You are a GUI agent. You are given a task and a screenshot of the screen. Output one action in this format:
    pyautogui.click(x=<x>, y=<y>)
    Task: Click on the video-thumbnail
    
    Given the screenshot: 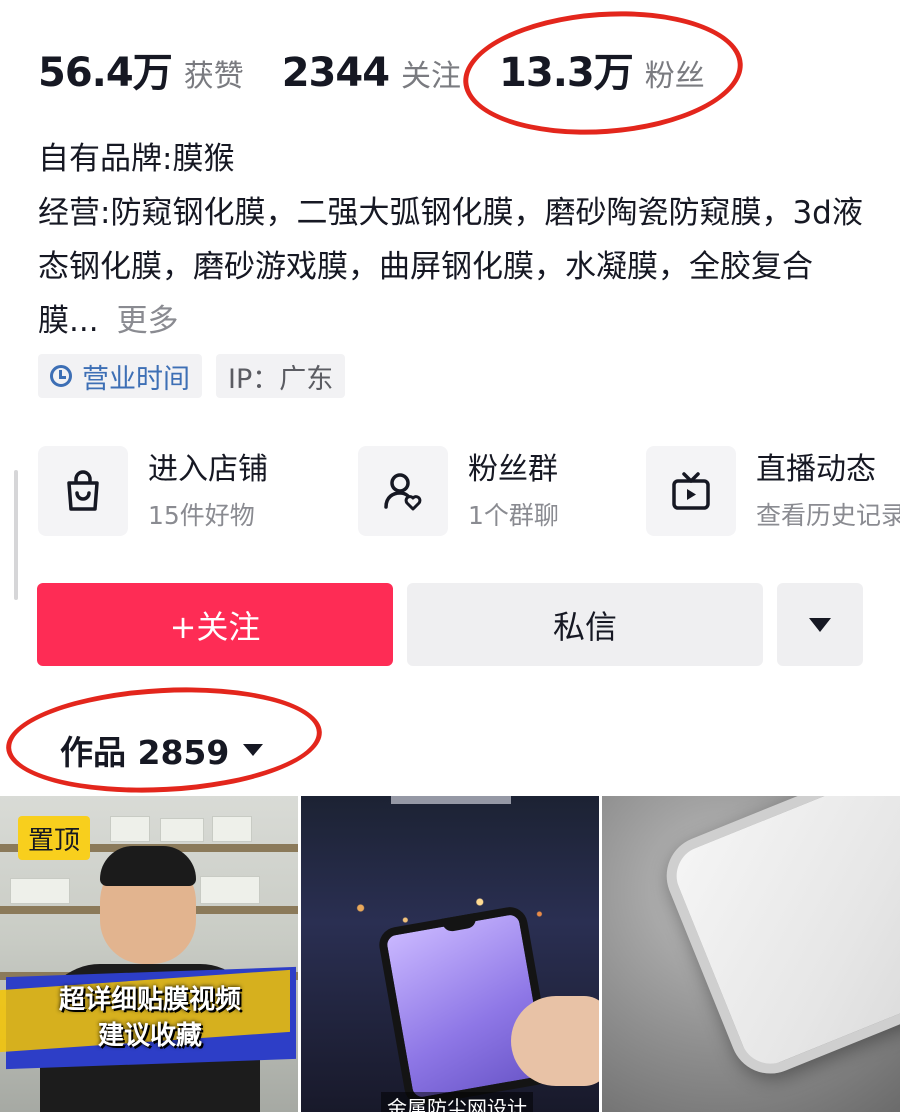 What is the action you would take?
    pyautogui.click(x=751, y=954)
    